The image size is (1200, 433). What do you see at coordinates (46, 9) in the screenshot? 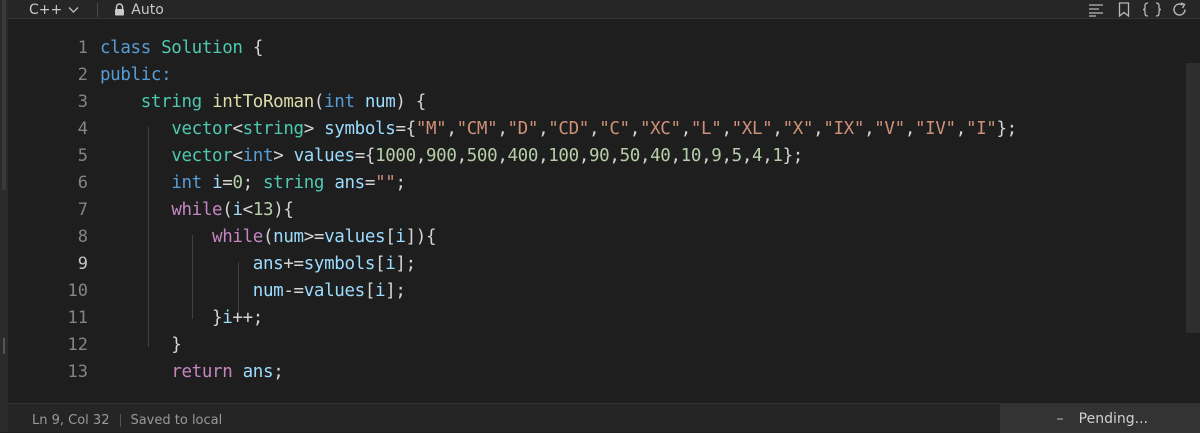
I see `language-label: C++` at bounding box center [46, 9].